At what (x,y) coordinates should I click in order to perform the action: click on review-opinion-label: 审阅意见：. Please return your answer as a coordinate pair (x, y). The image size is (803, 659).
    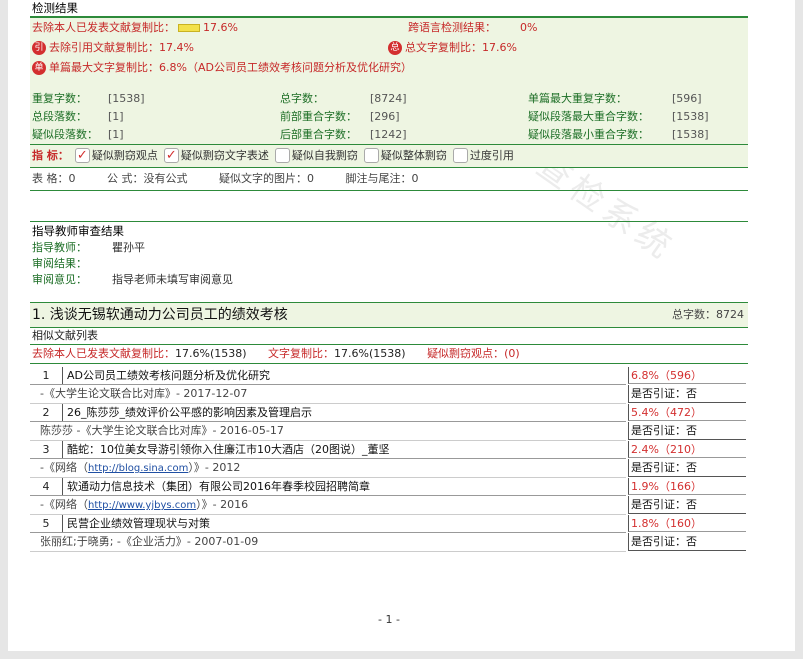
    Looking at the image, I should click on (59, 279).